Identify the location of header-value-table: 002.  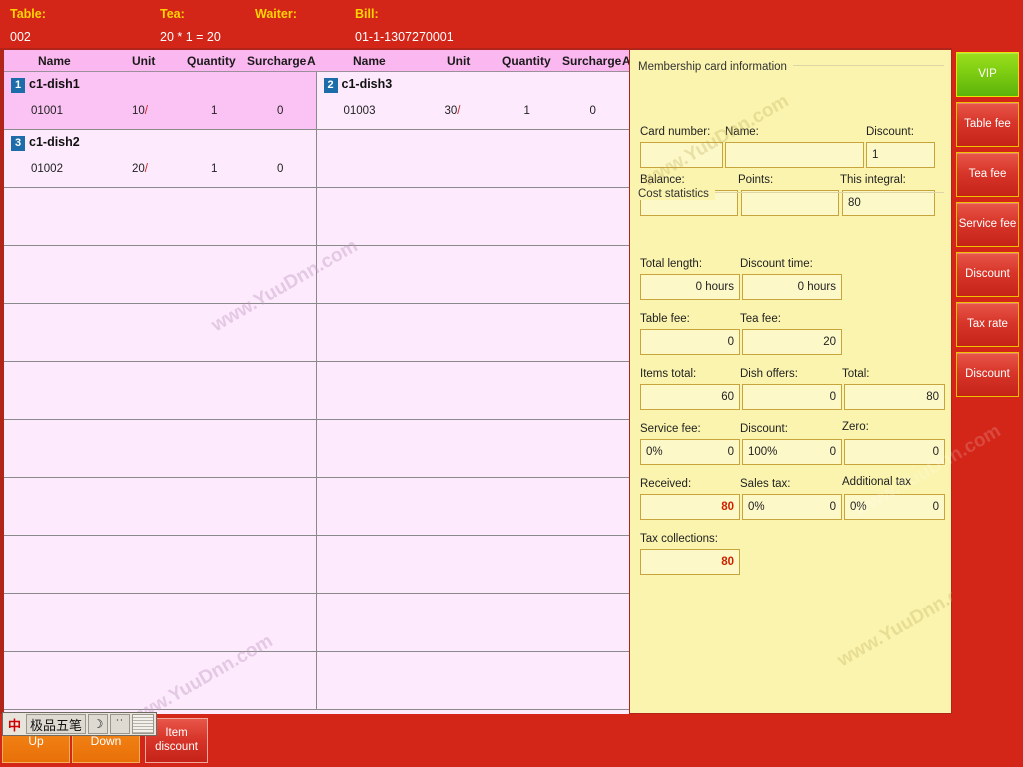
(20, 37).